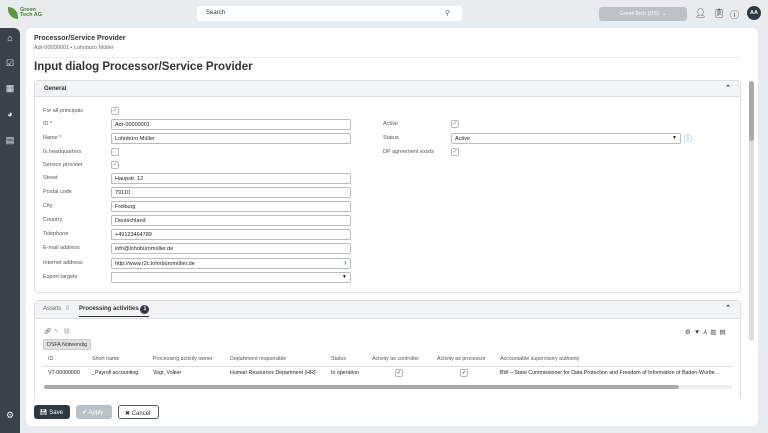  What do you see at coordinates (67, 344) in the screenshot?
I see `dsfa-button: DSFA Notwendig` at bounding box center [67, 344].